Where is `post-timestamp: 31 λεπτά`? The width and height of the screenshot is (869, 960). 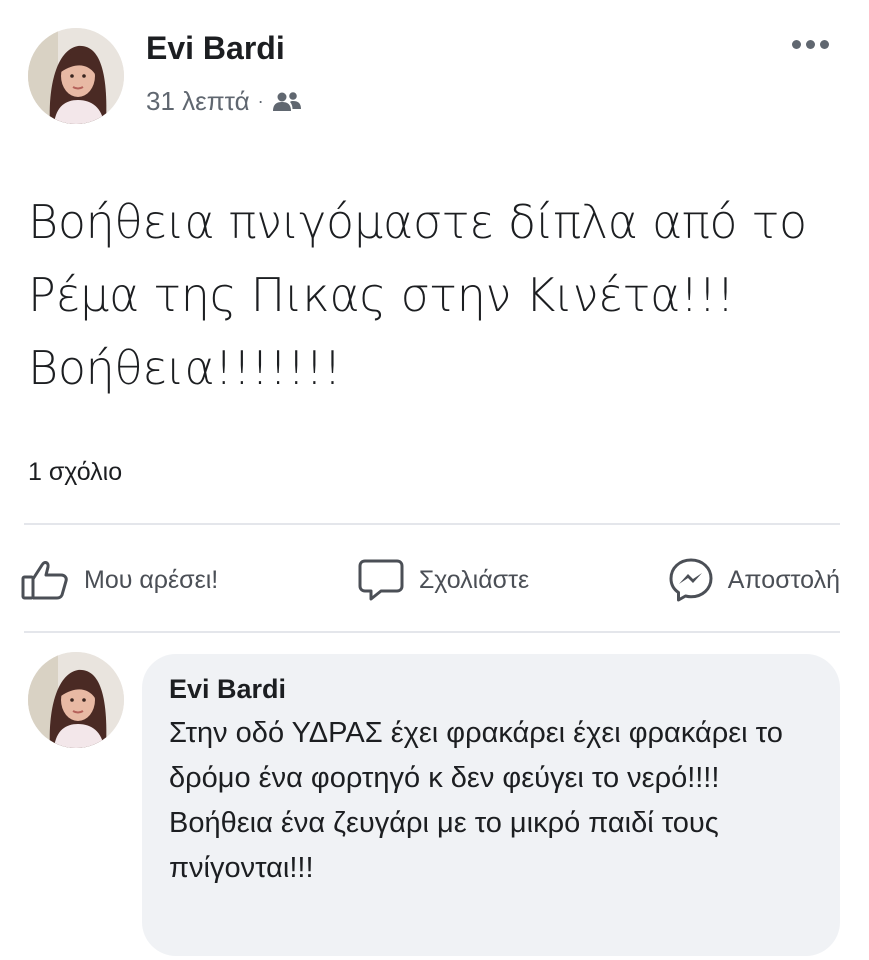 post-timestamp: 31 λεπτά is located at coordinates (198, 101).